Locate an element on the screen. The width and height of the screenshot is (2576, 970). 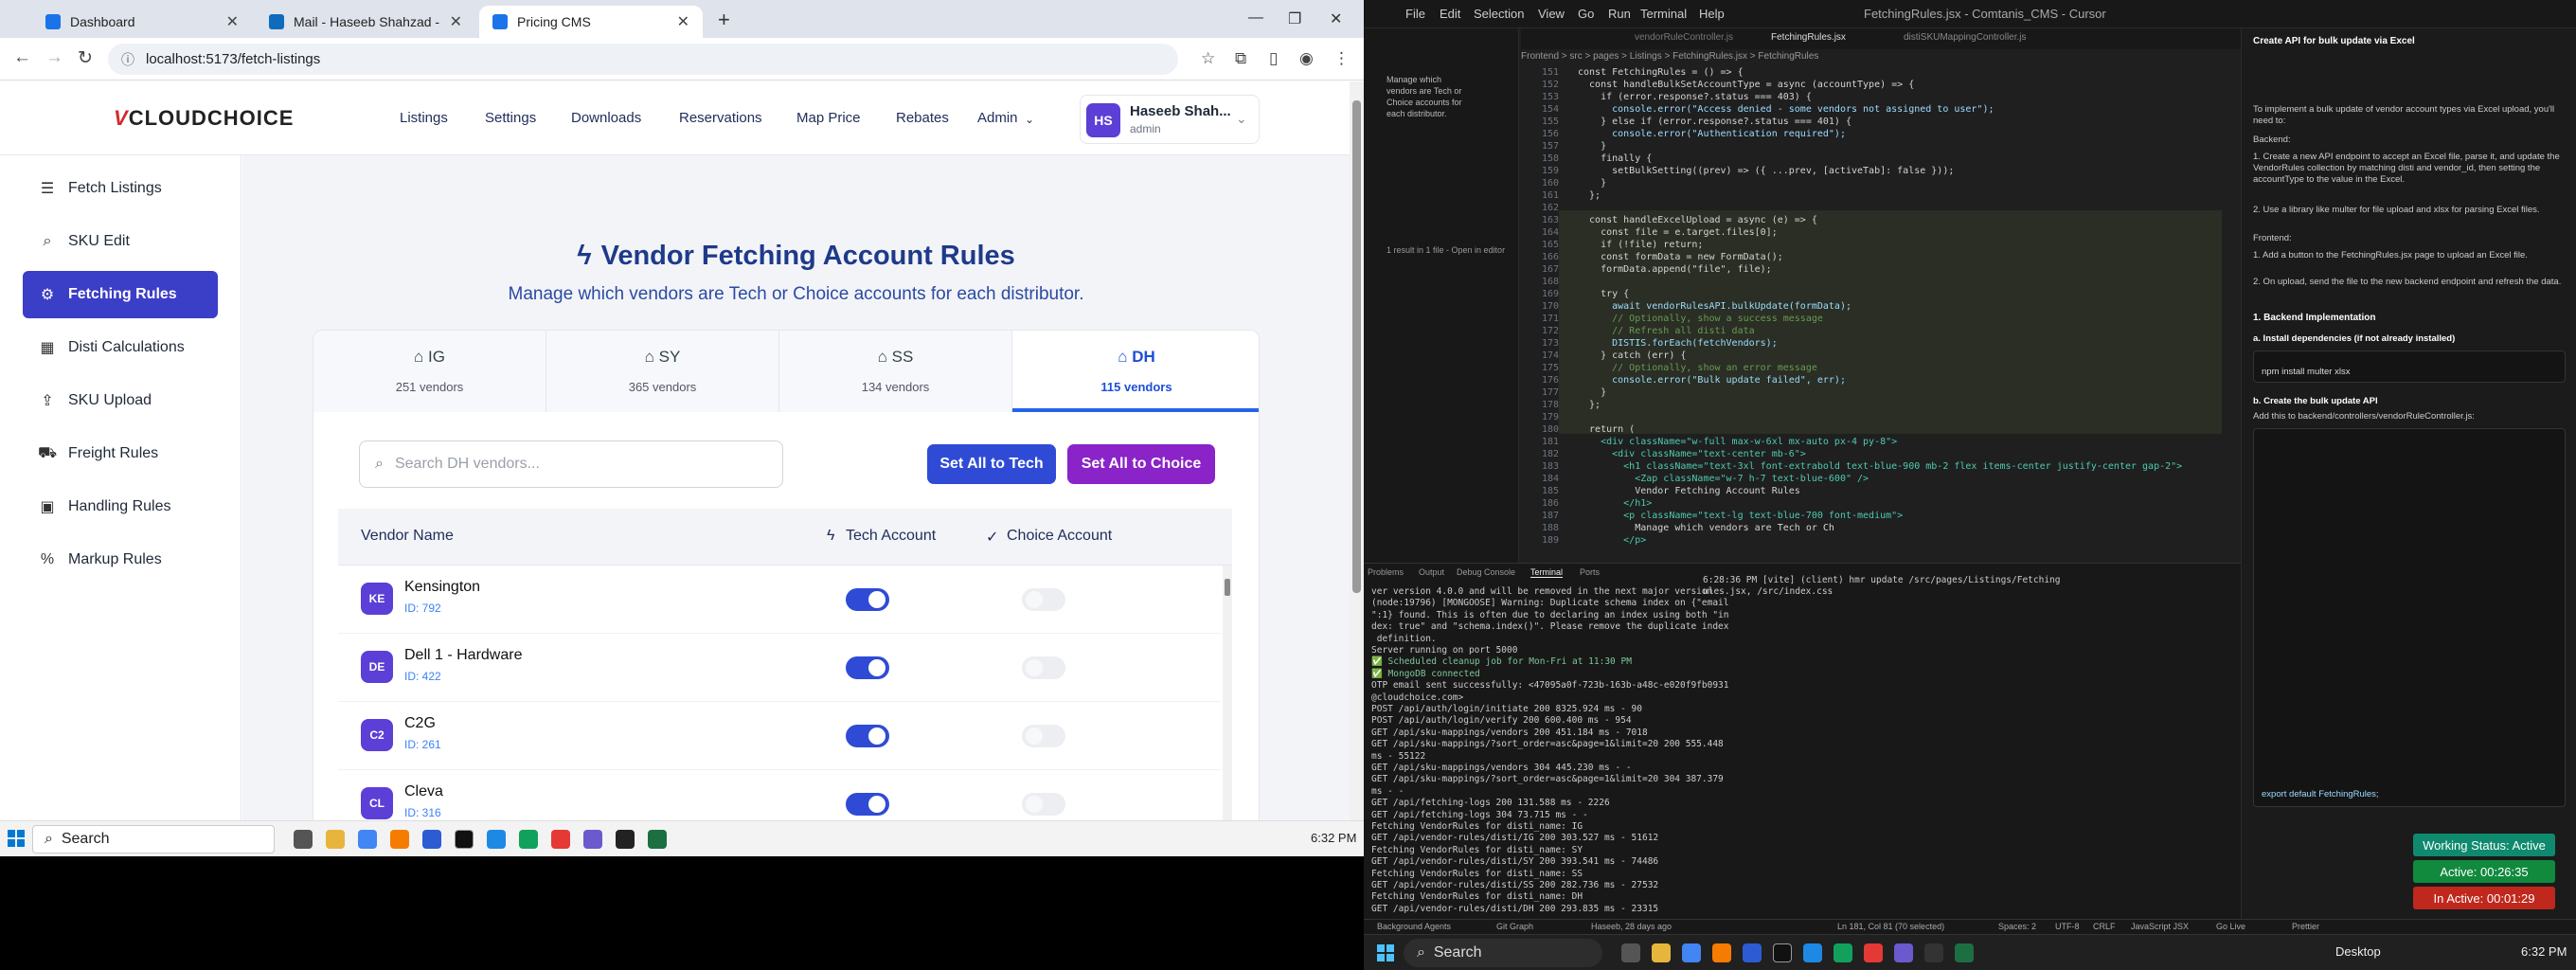
forward-icon: → is located at coordinates (54, 58).